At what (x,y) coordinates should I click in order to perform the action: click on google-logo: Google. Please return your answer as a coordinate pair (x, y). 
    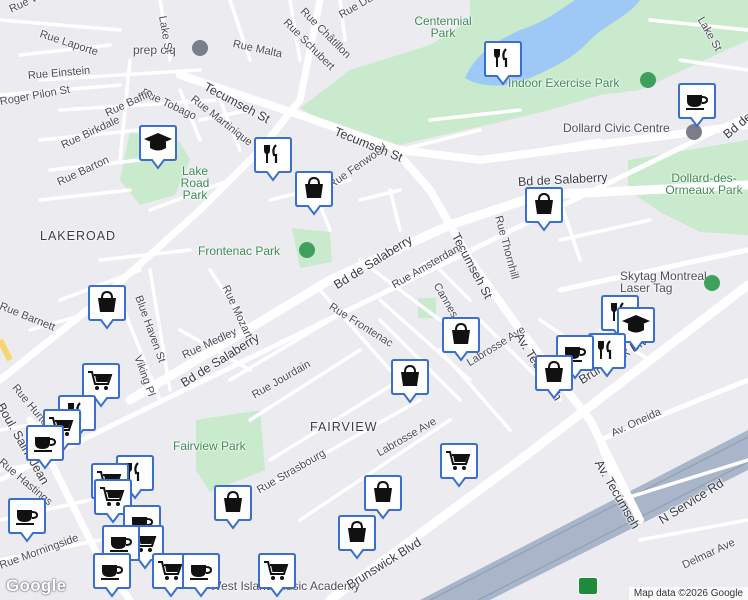
    Looking at the image, I should click on (36, 586).